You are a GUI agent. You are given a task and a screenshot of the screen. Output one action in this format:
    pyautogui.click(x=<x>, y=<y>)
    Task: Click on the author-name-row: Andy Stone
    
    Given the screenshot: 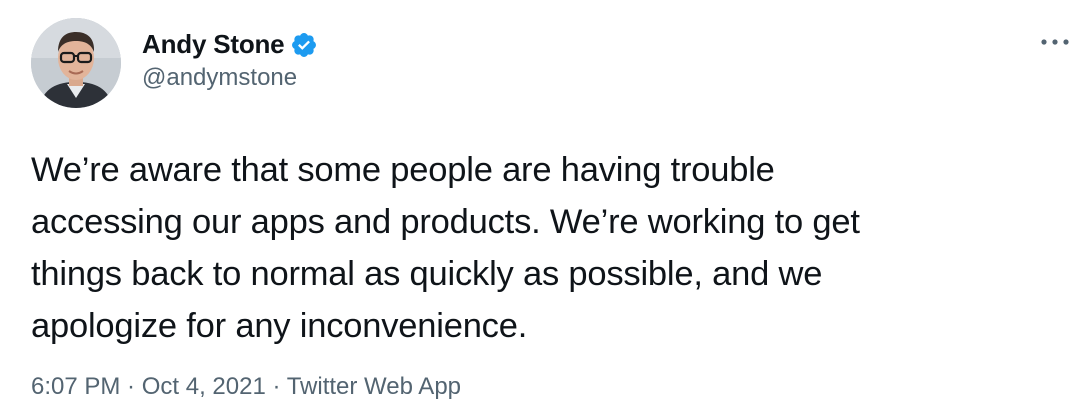 What is the action you would take?
    pyautogui.click(x=230, y=44)
    